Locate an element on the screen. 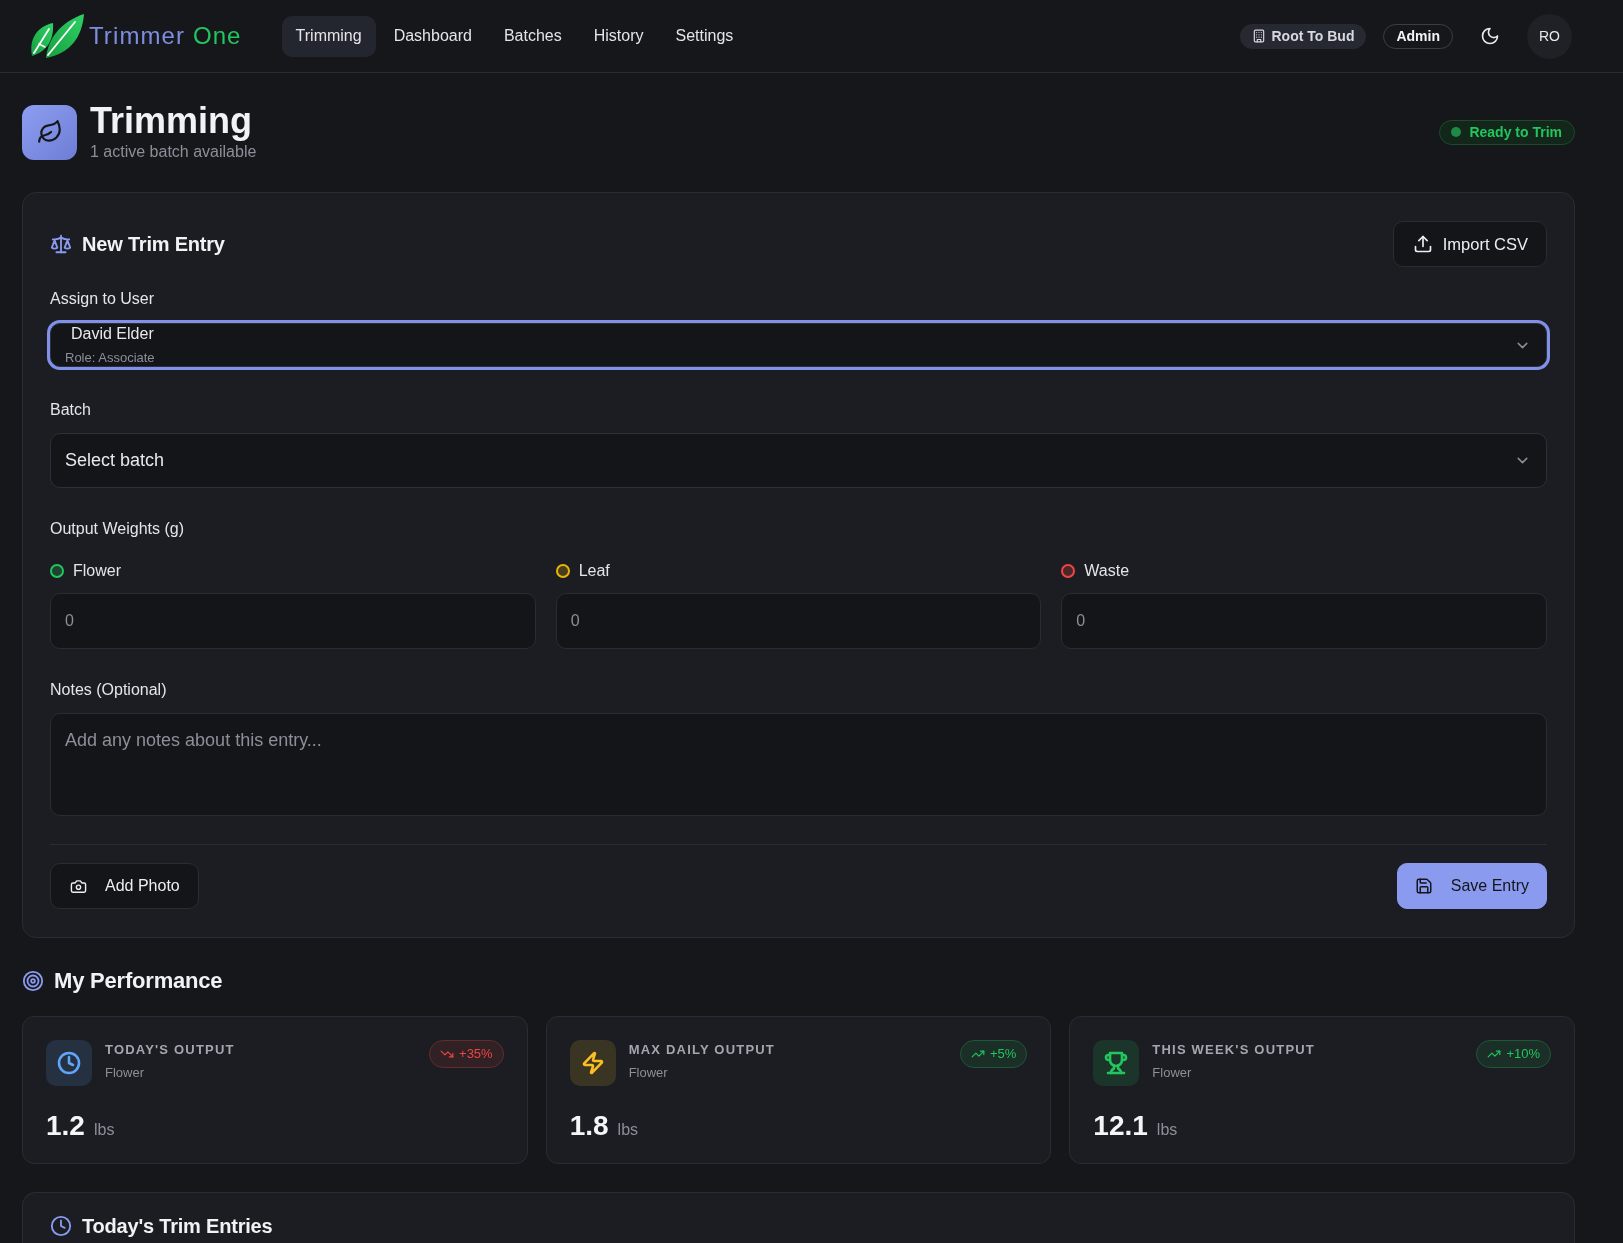 The height and width of the screenshot is (1243, 1623). nav-tab: Dashboard is located at coordinates (432, 36).